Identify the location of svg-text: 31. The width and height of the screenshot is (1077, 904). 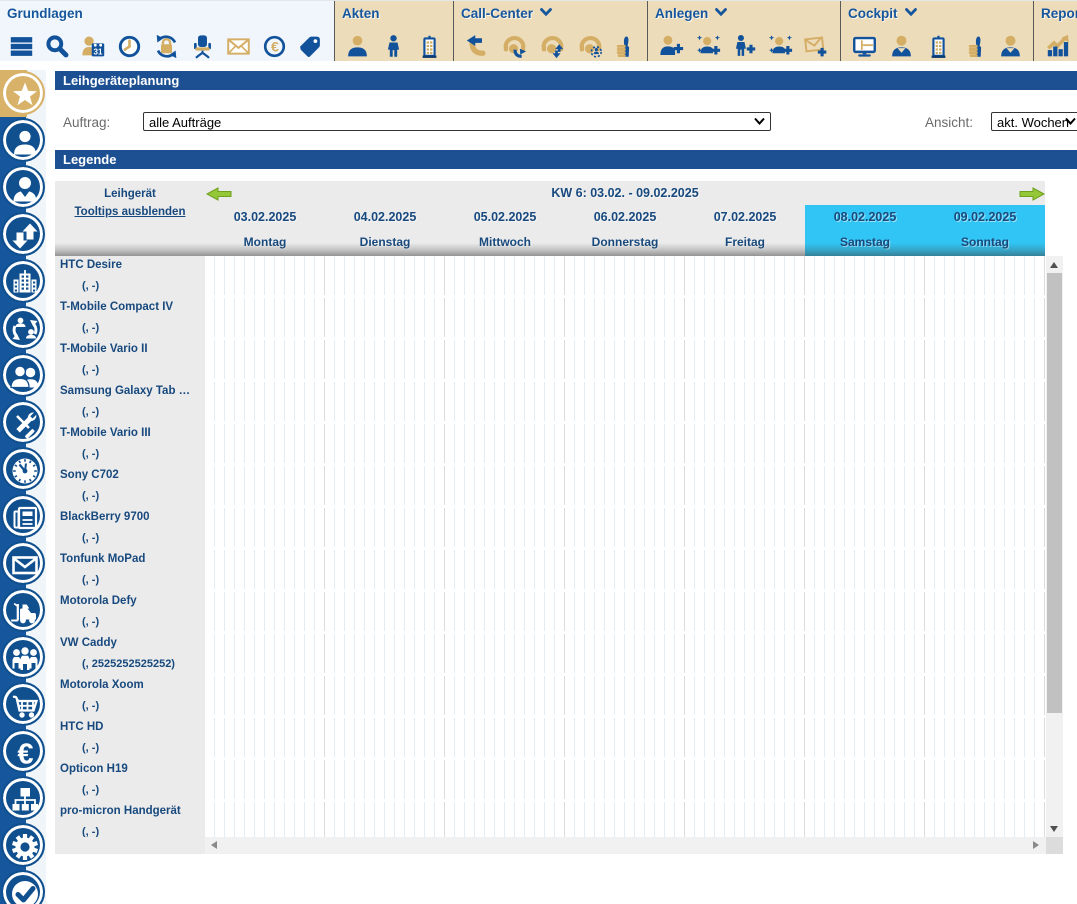
(97, 52).